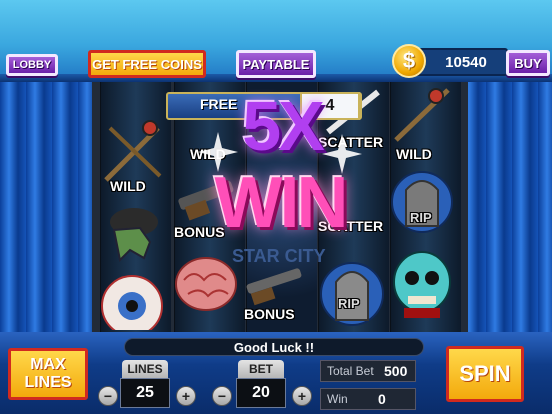 This screenshot has height=414, width=552. What do you see at coordinates (132, 302) in the screenshot?
I see `eyeball-icon` at bounding box center [132, 302].